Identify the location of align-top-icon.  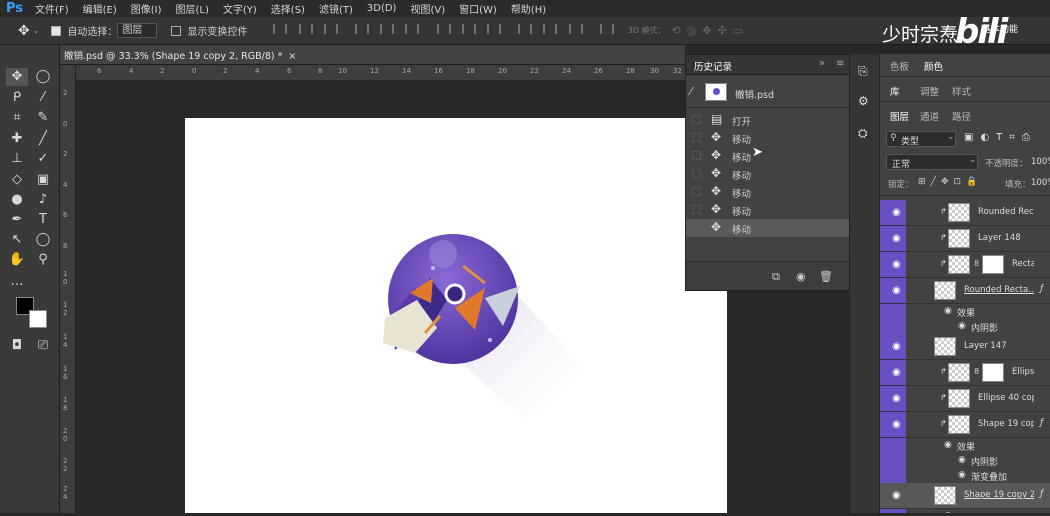
(280, 29).